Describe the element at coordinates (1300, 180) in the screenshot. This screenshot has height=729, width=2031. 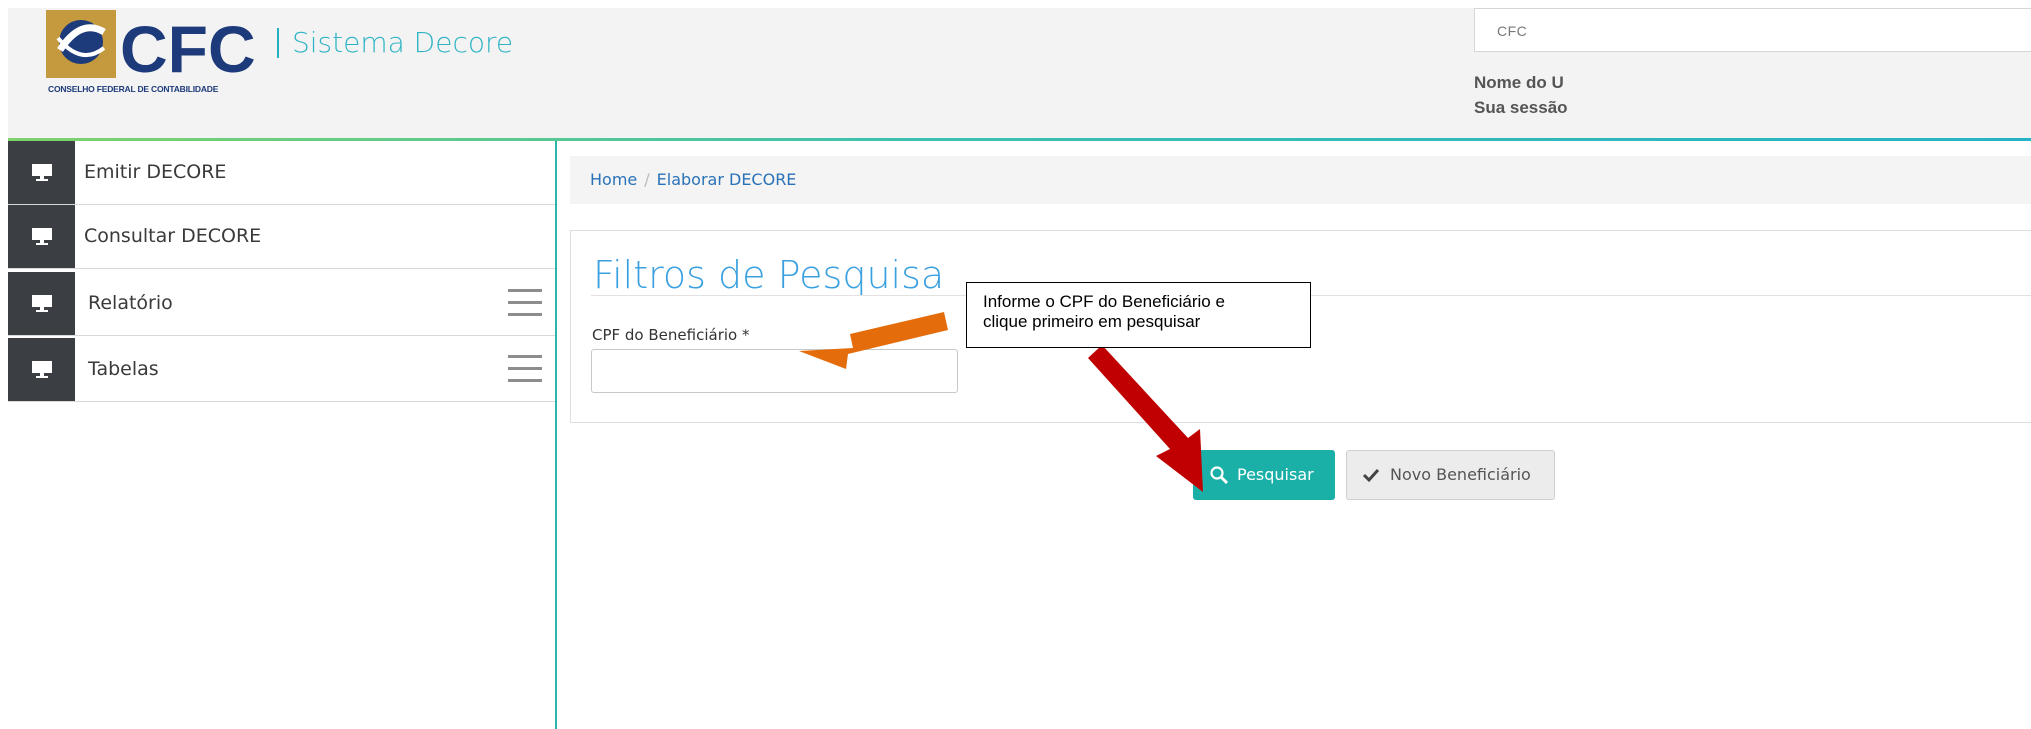
I see `breadcrumb: Home / Elaborar DECORE` at that location.